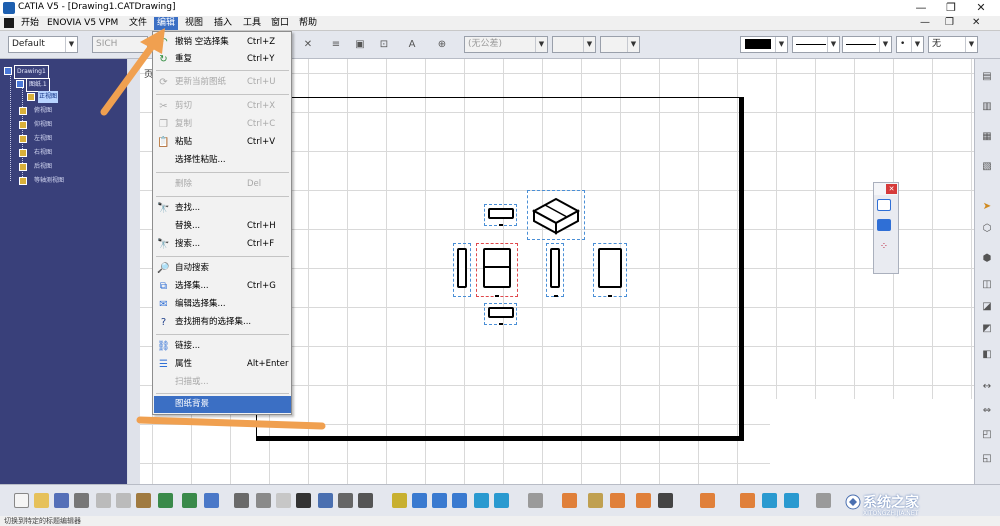 The image size is (1000, 526). What do you see at coordinates (500, 314) in the screenshot?
I see `bottom-view` at bounding box center [500, 314].